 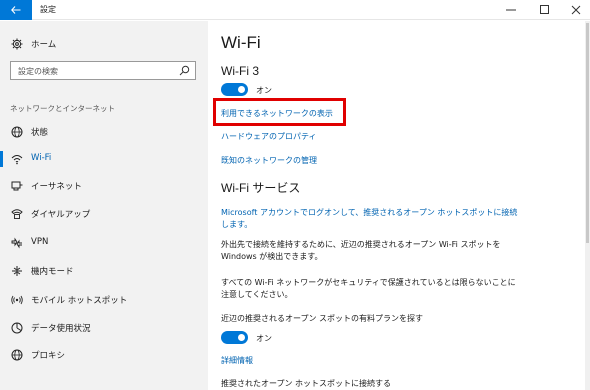 I want to click on page-title: Wi-Fi, so click(x=241, y=42).